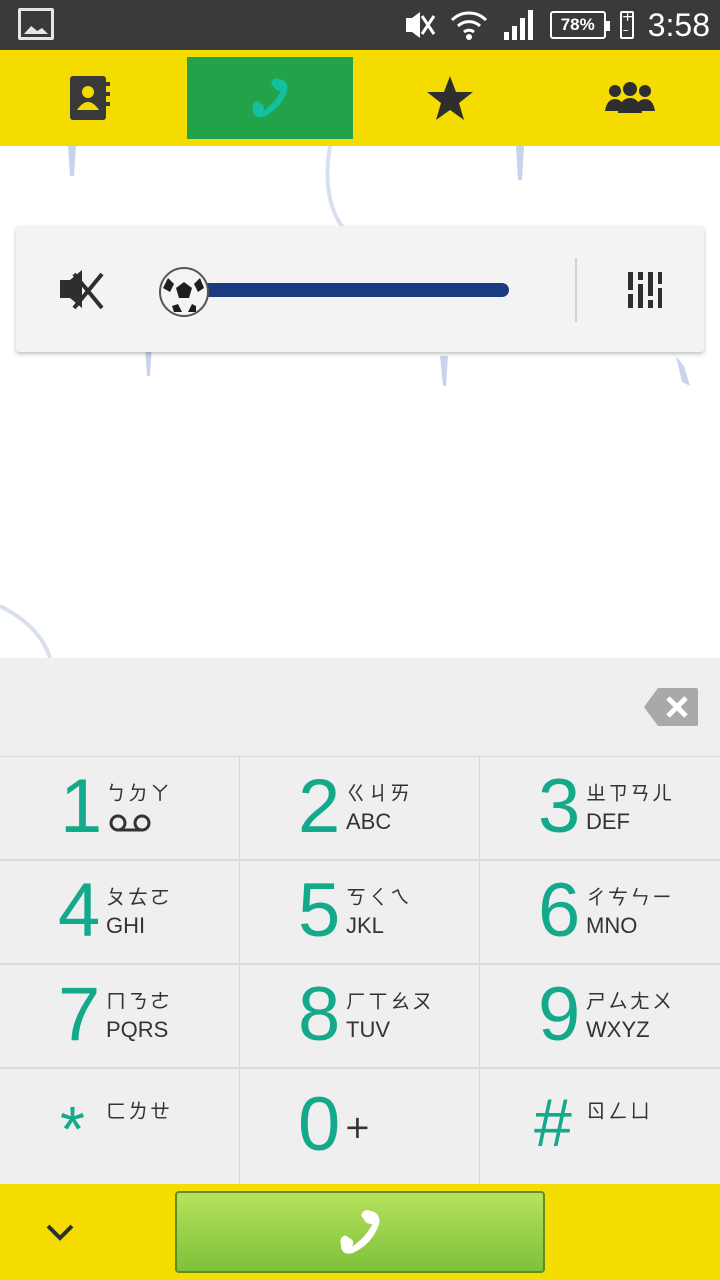 This screenshot has width=720, height=1280. What do you see at coordinates (119, 1016) in the screenshot?
I see `key-7: 7 ㄇㄋㄜ PQRS` at bounding box center [119, 1016].